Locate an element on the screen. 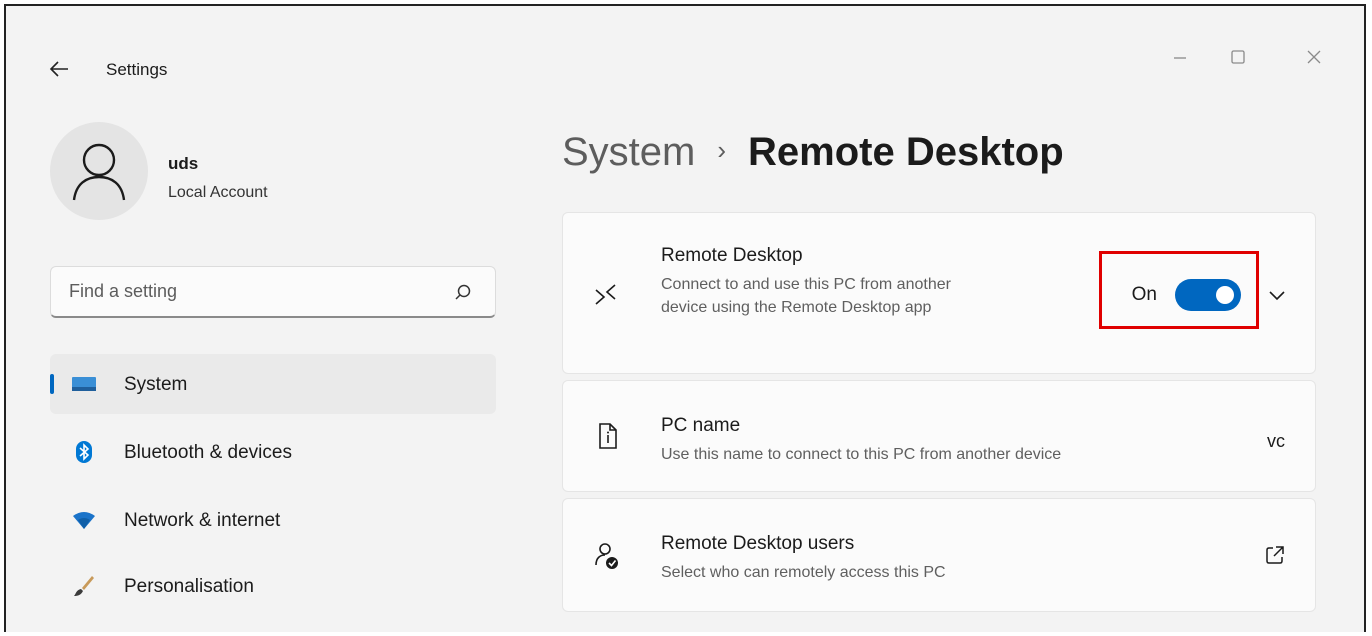 This screenshot has height=636, width=1372. card-title: Remote Desktop users is located at coordinates (758, 543).